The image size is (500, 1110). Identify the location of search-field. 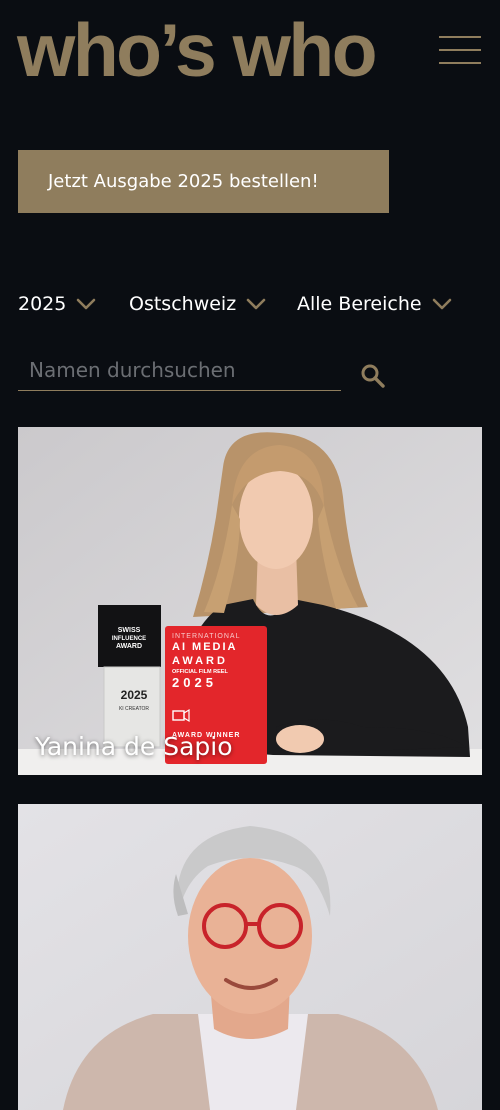
(179, 371).